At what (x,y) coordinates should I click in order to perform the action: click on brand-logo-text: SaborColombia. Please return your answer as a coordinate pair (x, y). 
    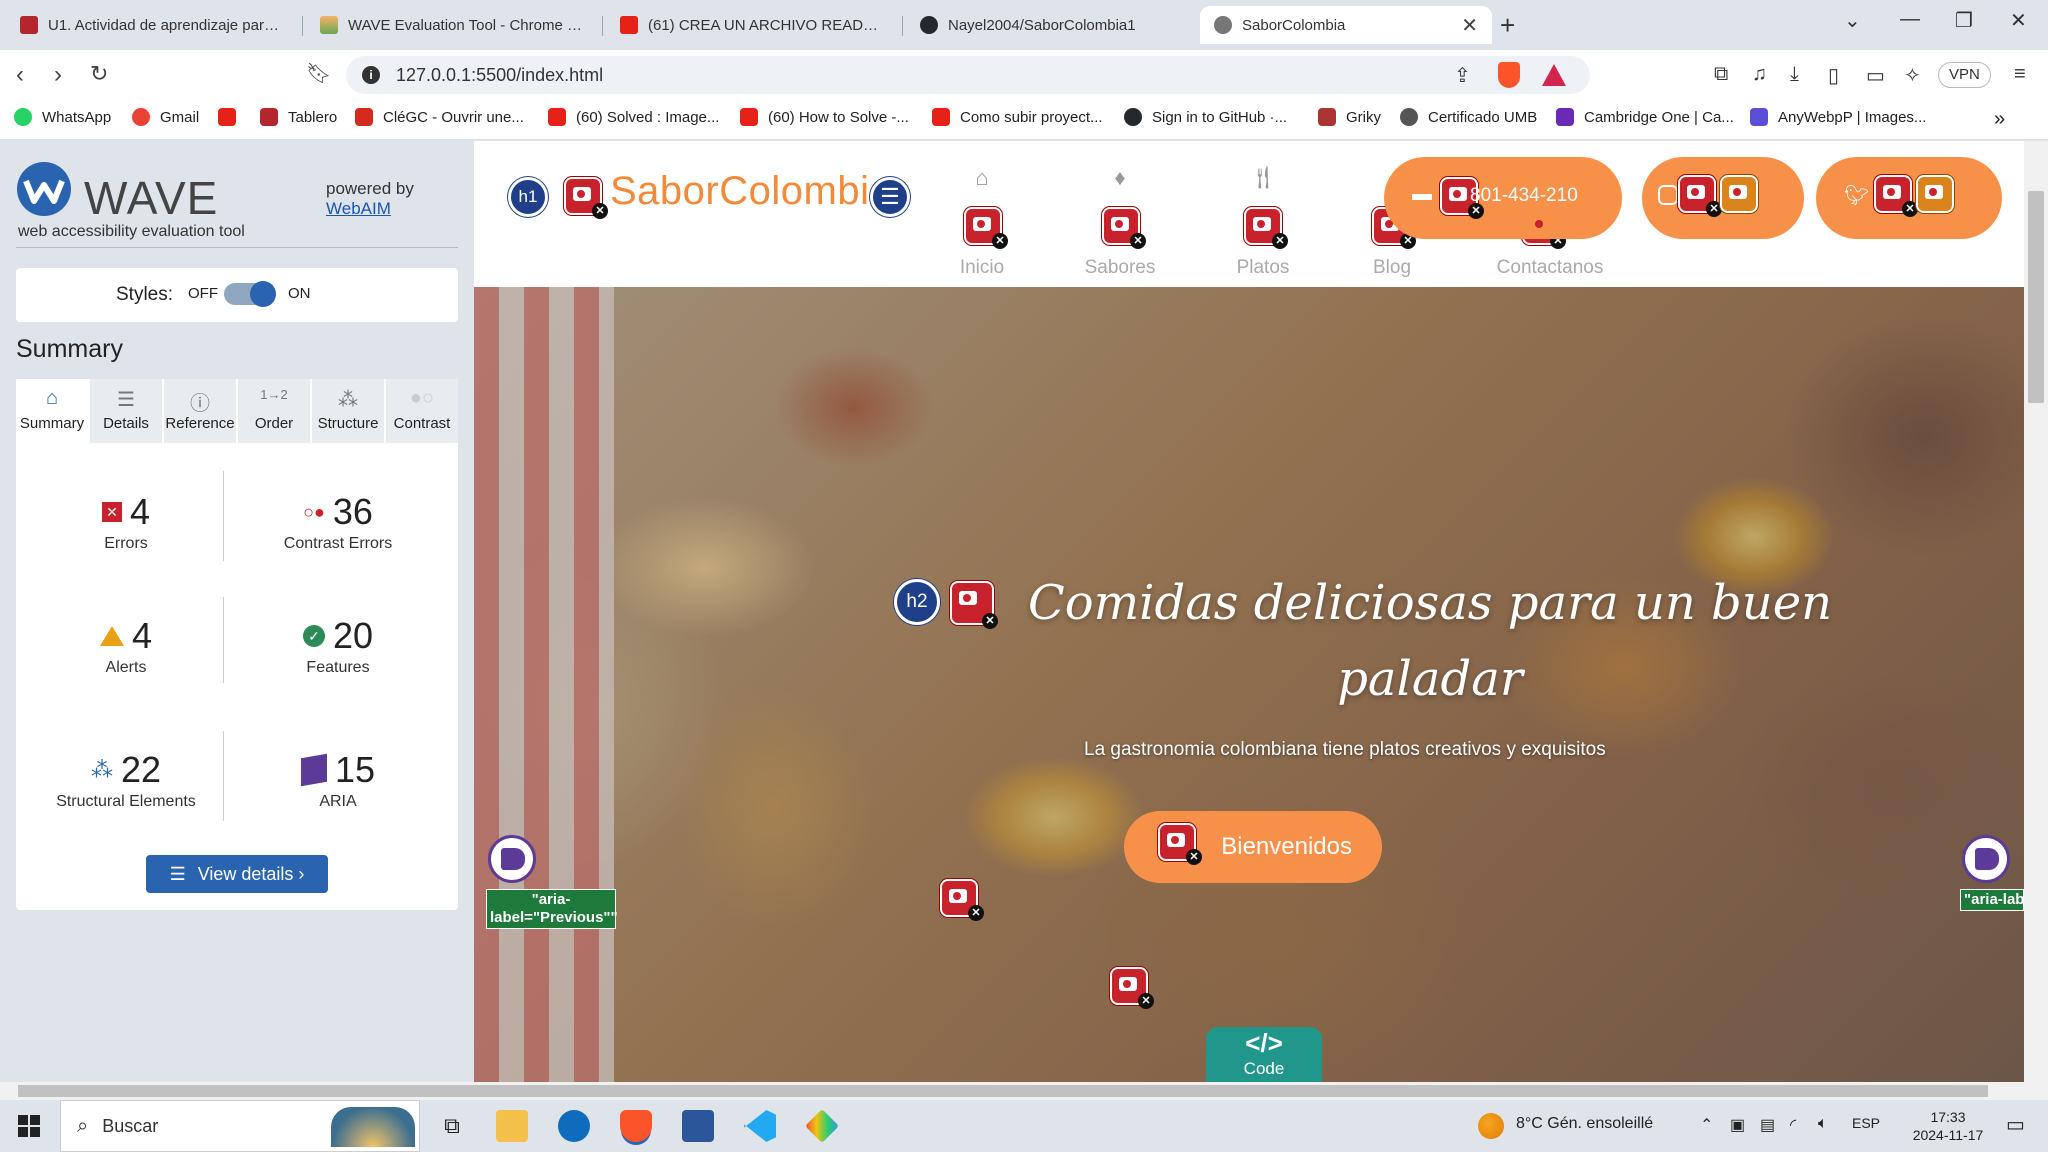
    Looking at the image, I should click on (760, 191).